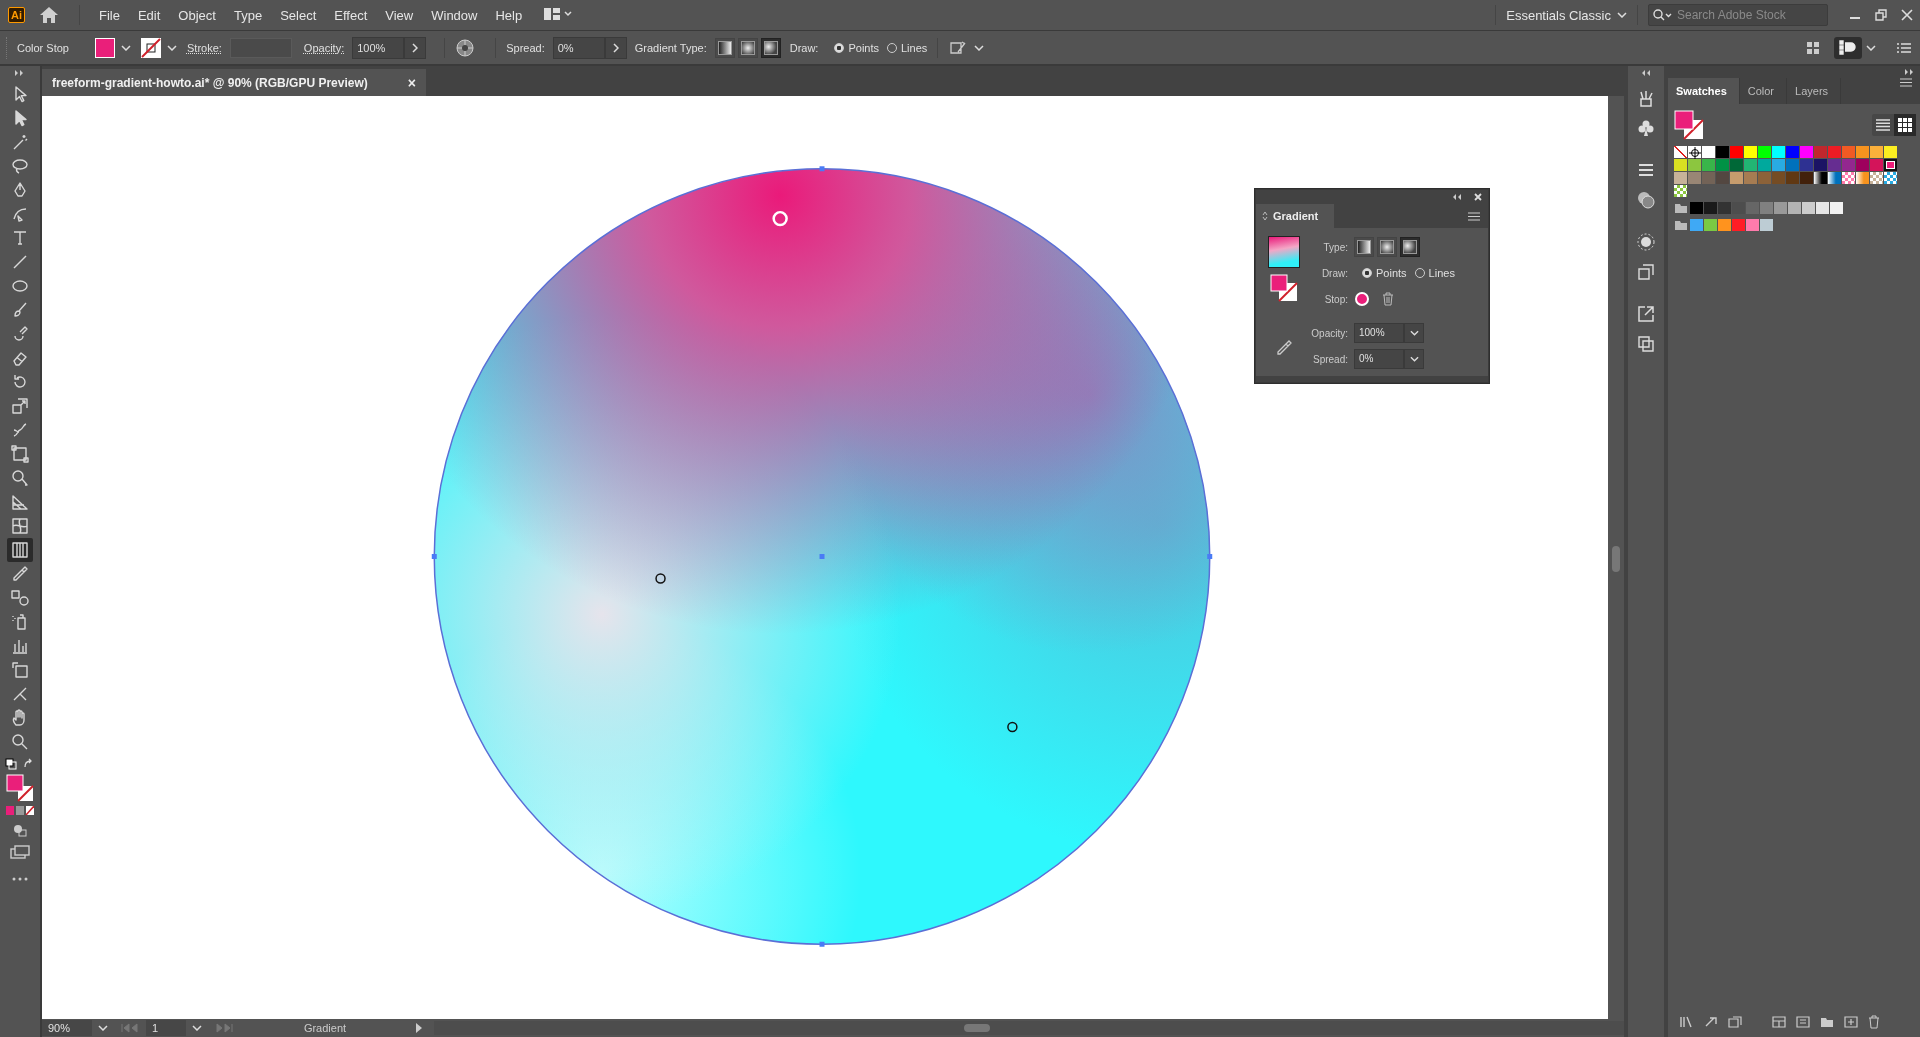  What do you see at coordinates (43, 47) in the screenshot?
I see `selection-label: Color Stop` at bounding box center [43, 47].